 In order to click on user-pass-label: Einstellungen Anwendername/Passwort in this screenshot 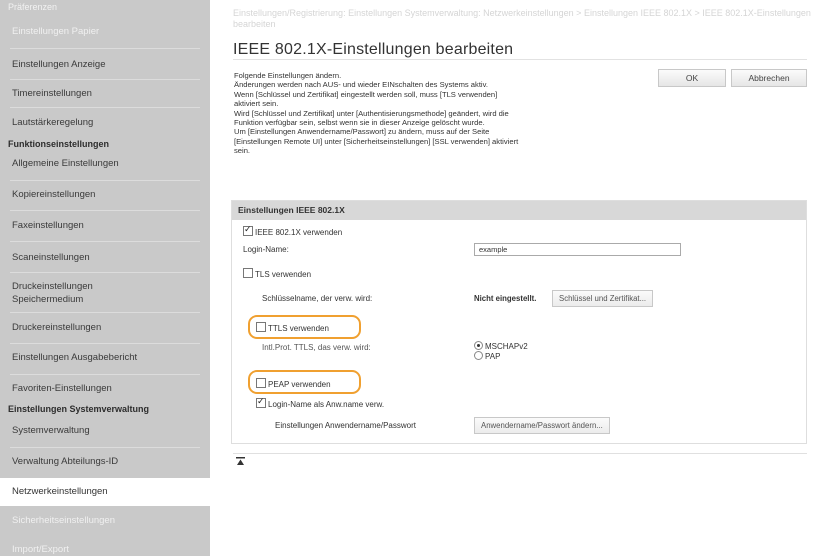, I will do `click(345, 425)`.